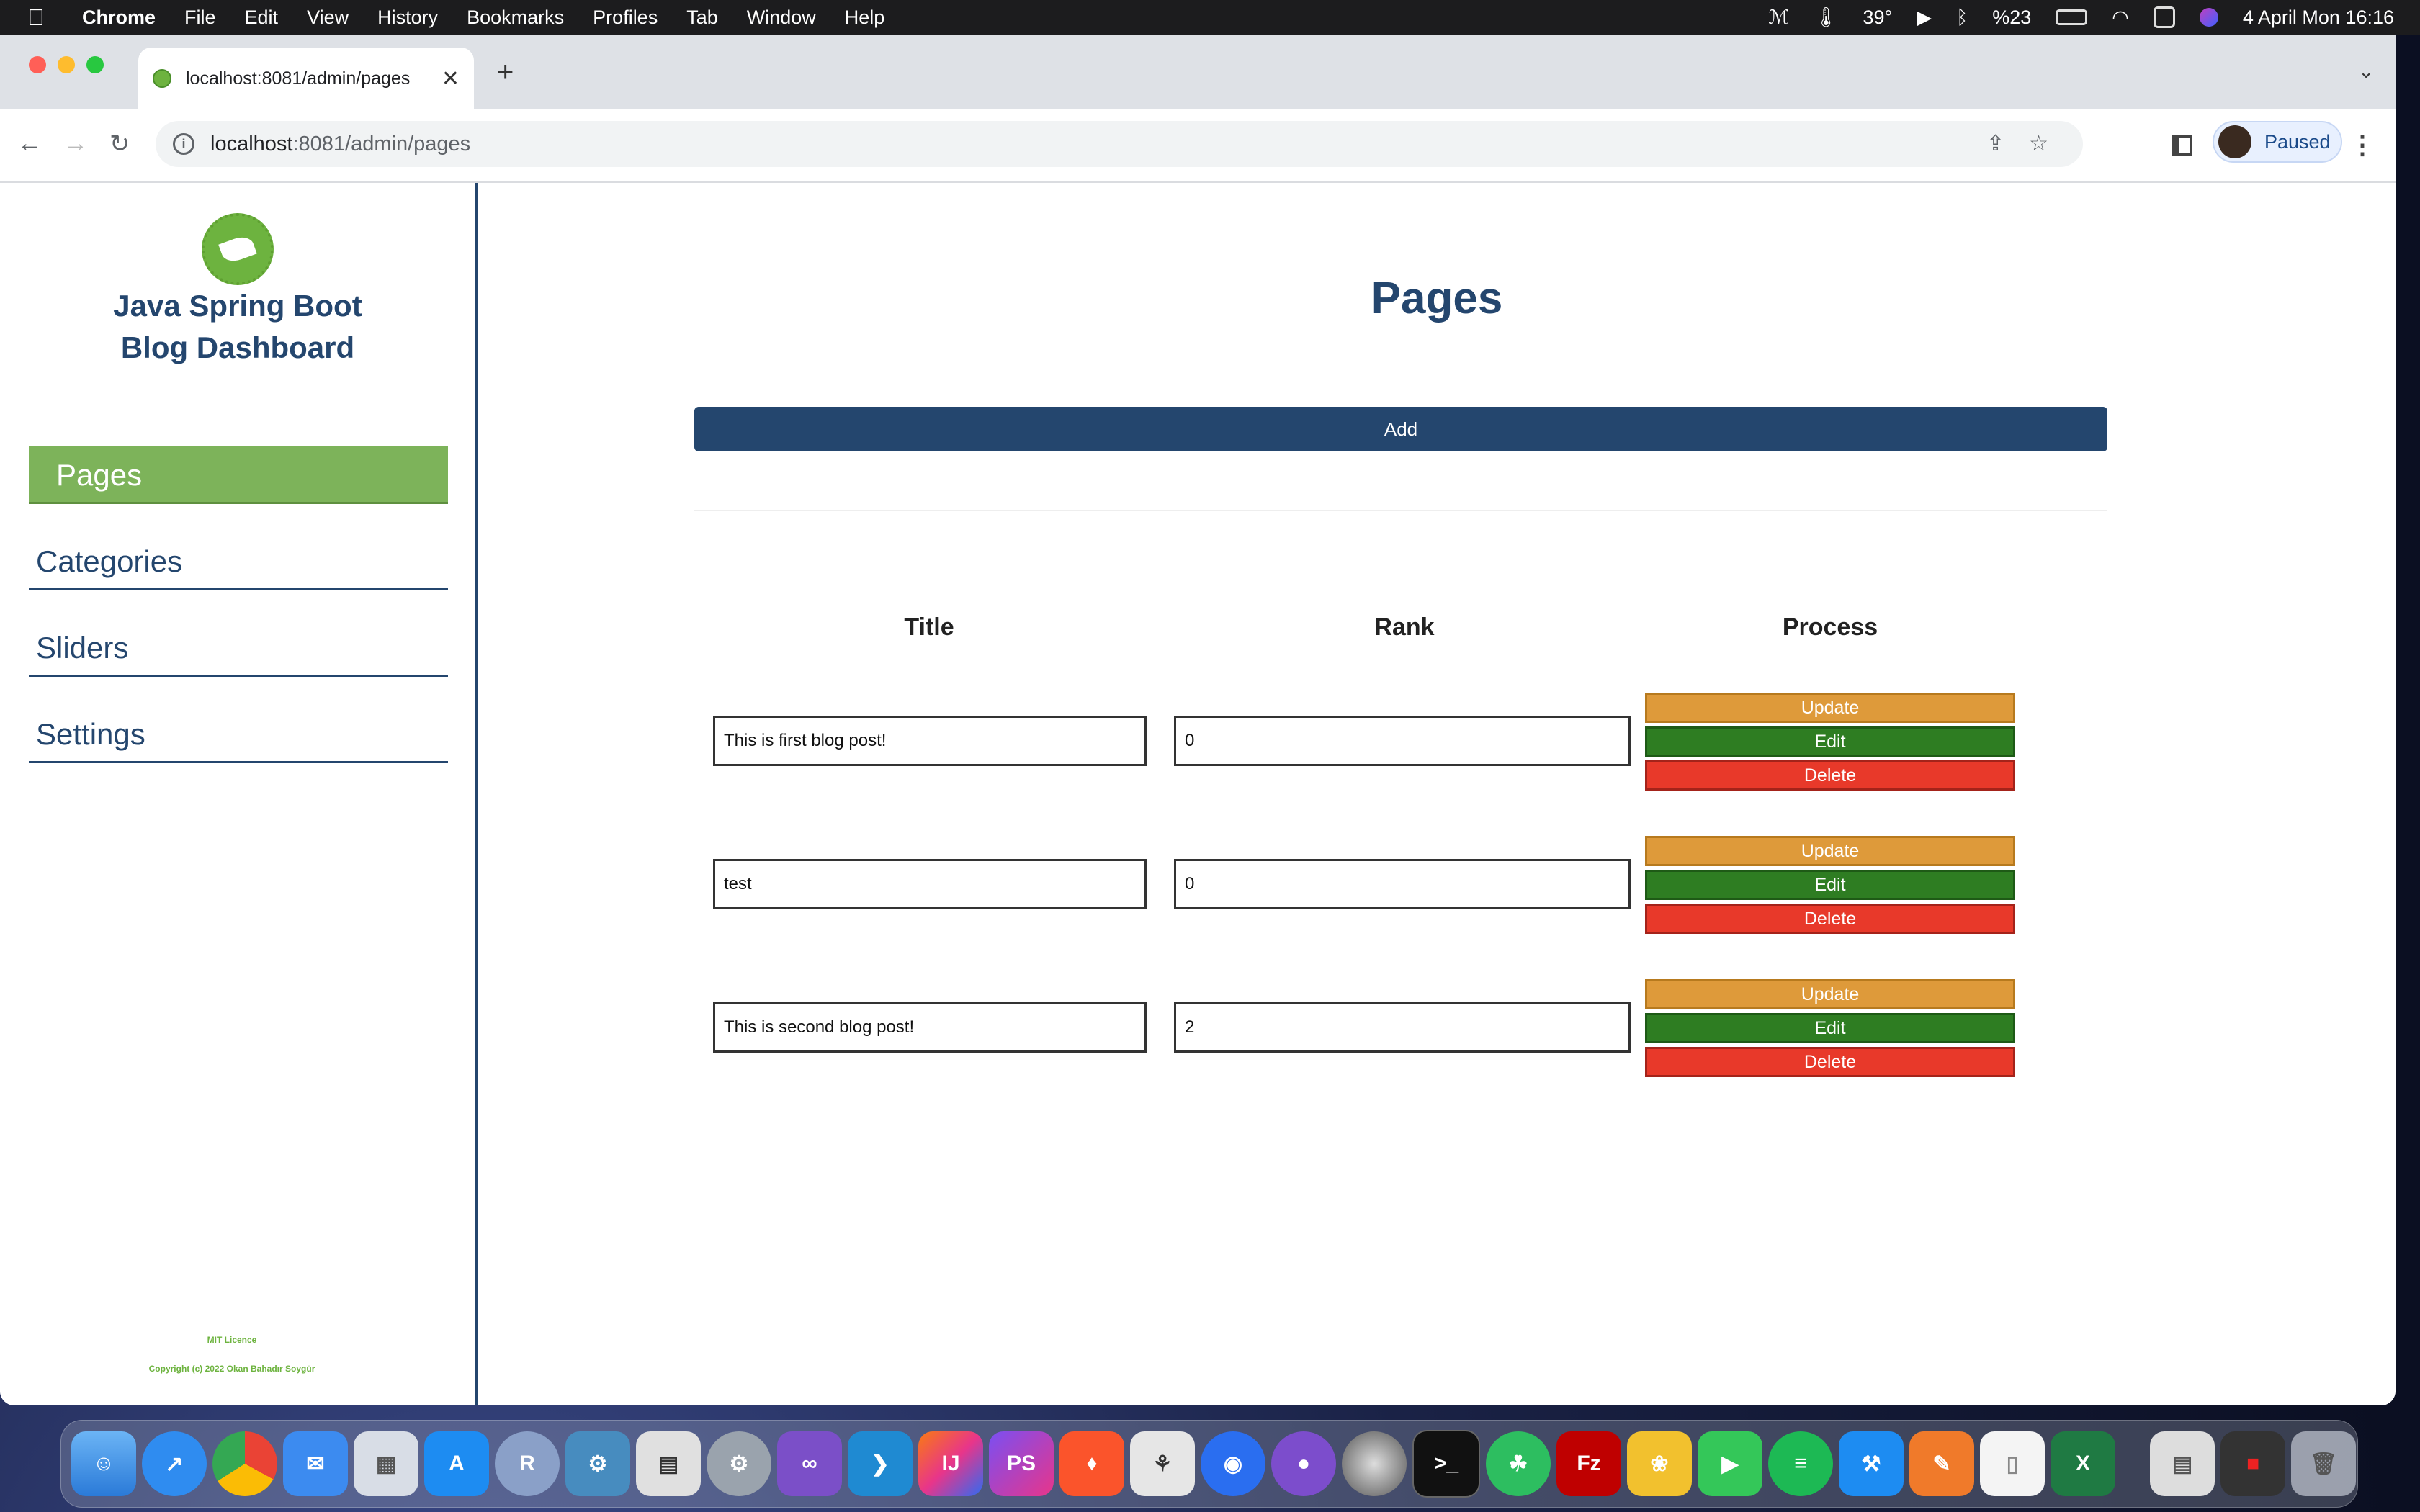  What do you see at coordinates (930, 884) in the screenshot?
I see `row-2-title-input` at bounding box center [930, 884].